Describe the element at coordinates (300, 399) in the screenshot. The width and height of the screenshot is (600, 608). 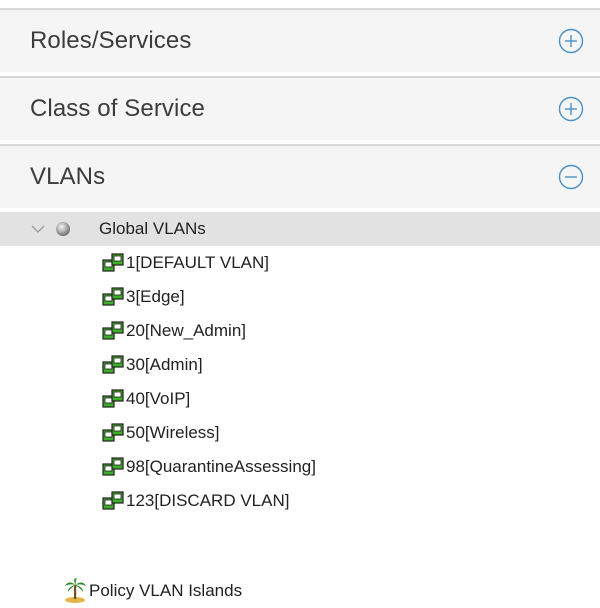
I see `tree-node-vlan: 40[VoIP]` at that location.